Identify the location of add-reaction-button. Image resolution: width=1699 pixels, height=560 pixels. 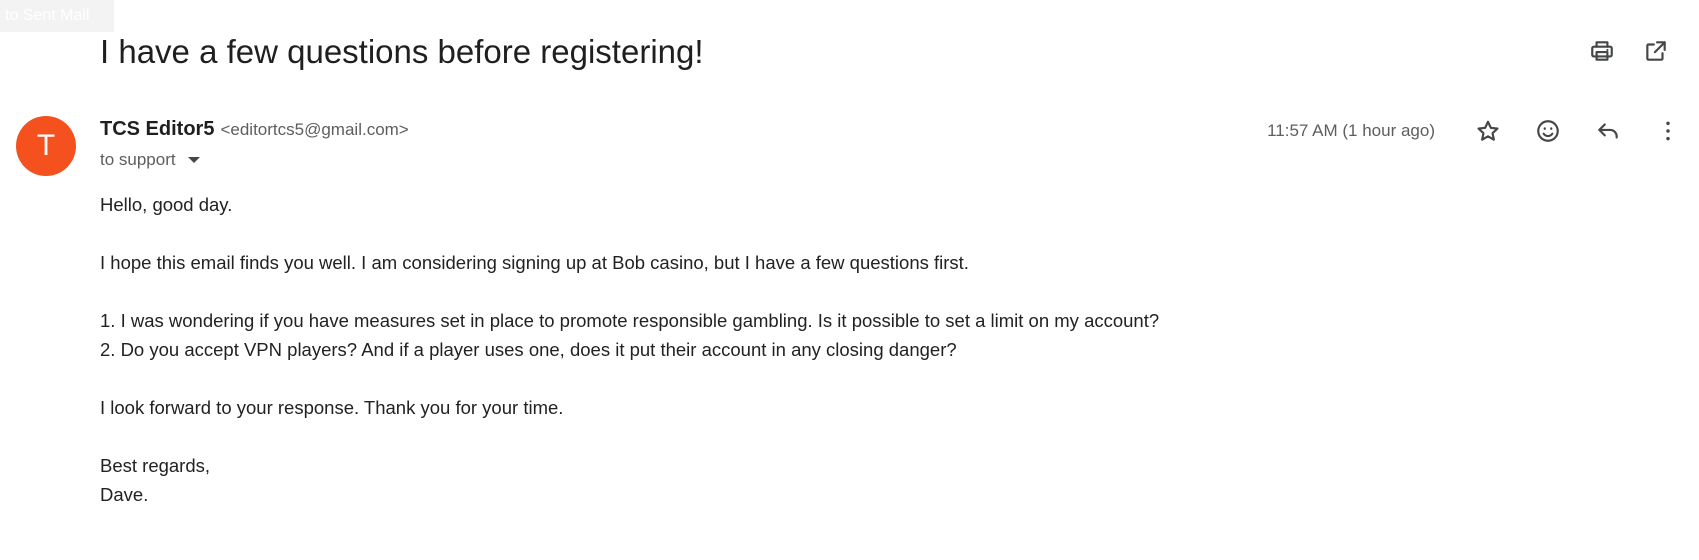
(1548, 131).